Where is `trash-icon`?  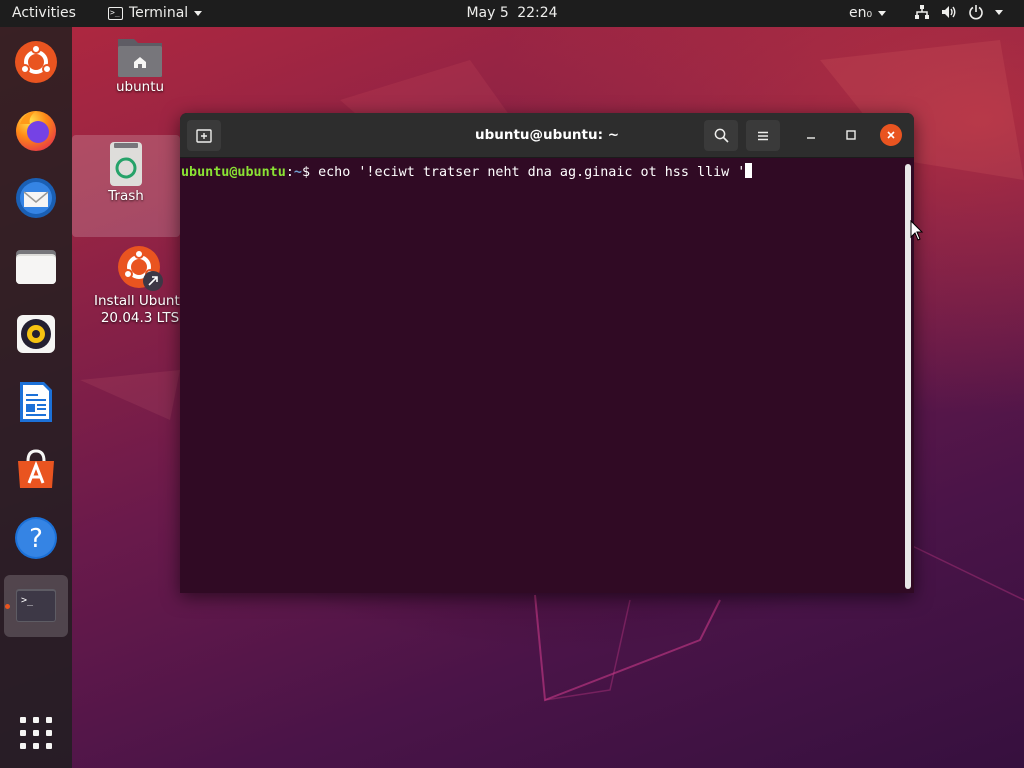 trash-icon is located at coordinates (126, 164).